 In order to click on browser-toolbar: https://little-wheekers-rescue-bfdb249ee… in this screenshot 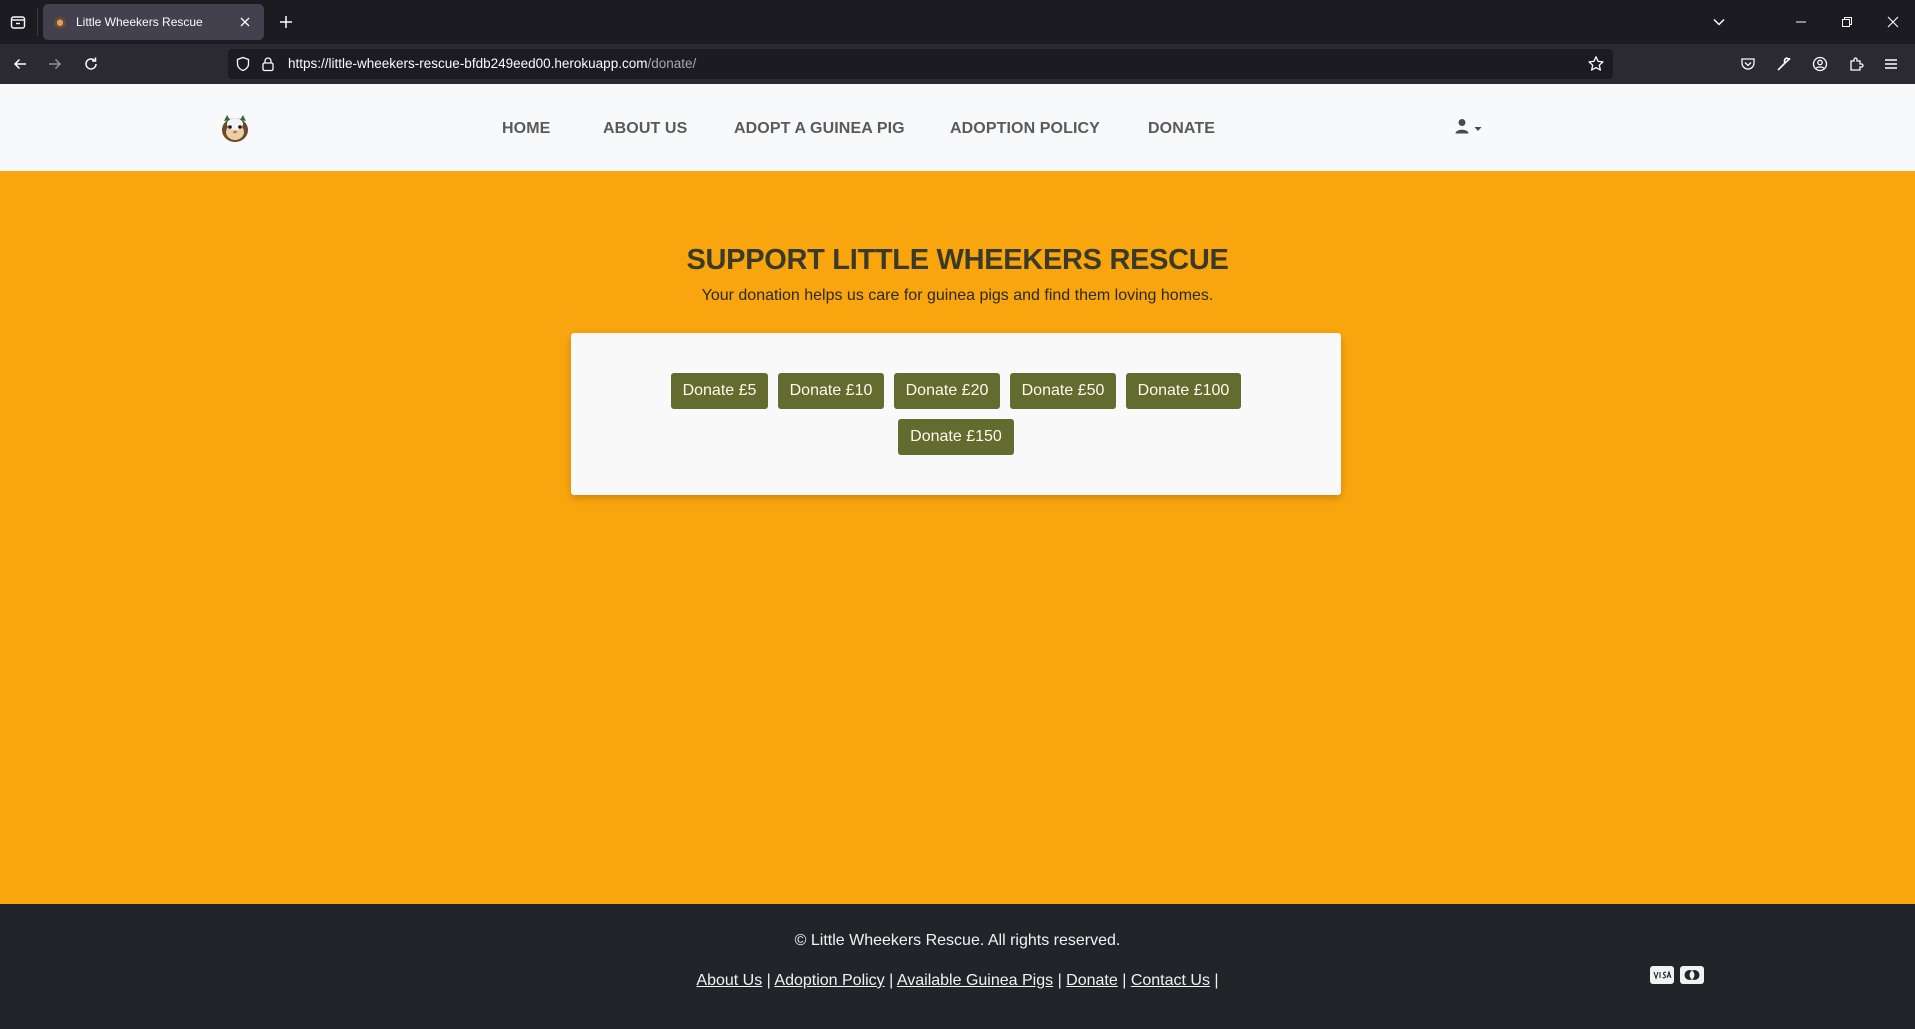, I will do `click(957, 64)`.